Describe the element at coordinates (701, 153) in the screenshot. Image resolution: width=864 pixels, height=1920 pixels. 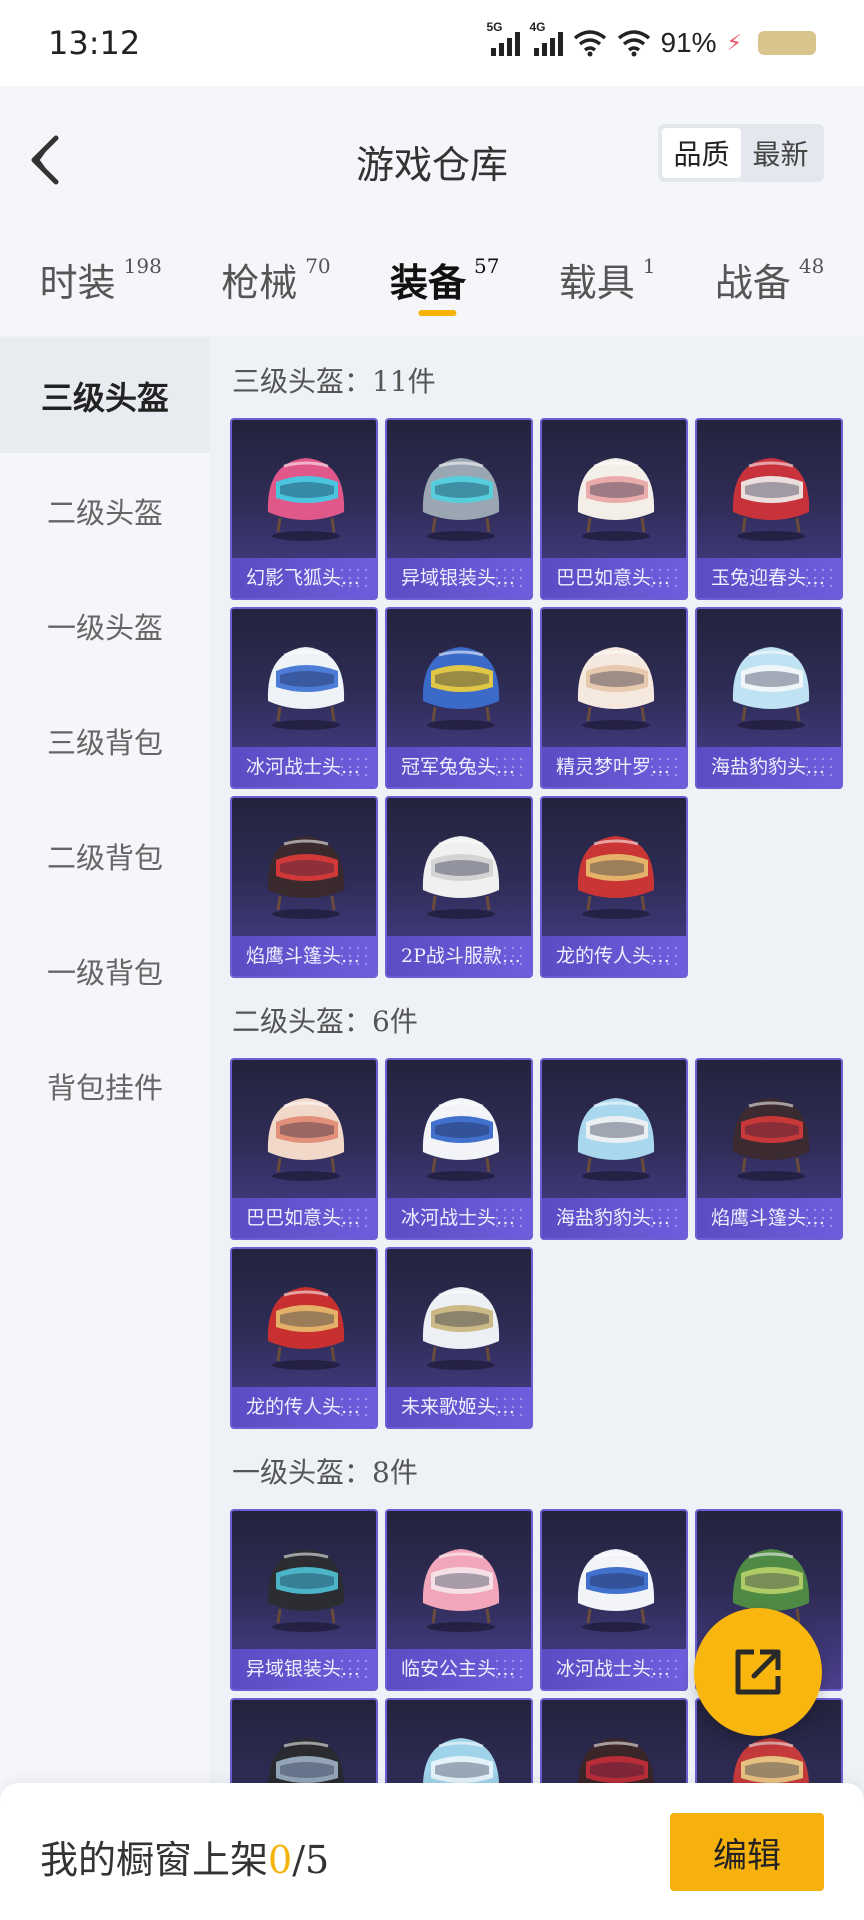
I see `sort-quality-button: 品质` at that location.